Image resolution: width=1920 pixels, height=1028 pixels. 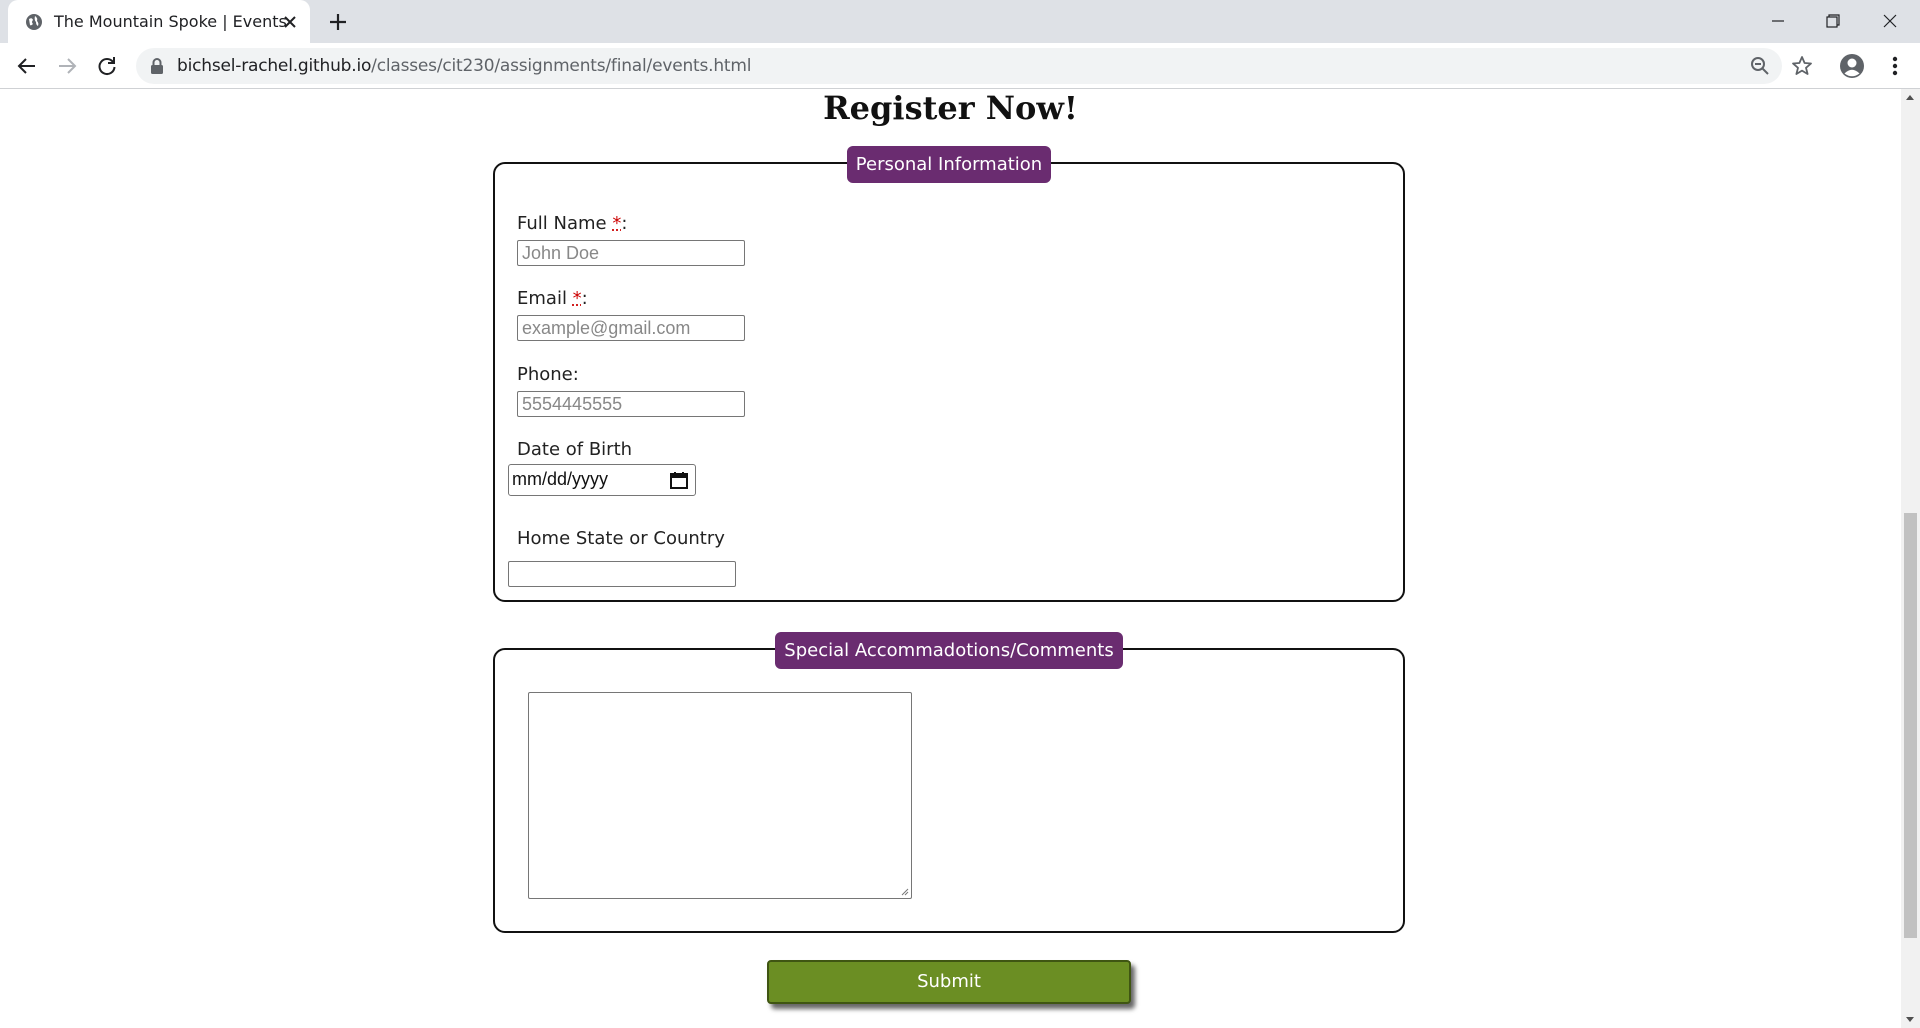 I want to click on email-input: example@gmail.com, so click(x=631, y=328).